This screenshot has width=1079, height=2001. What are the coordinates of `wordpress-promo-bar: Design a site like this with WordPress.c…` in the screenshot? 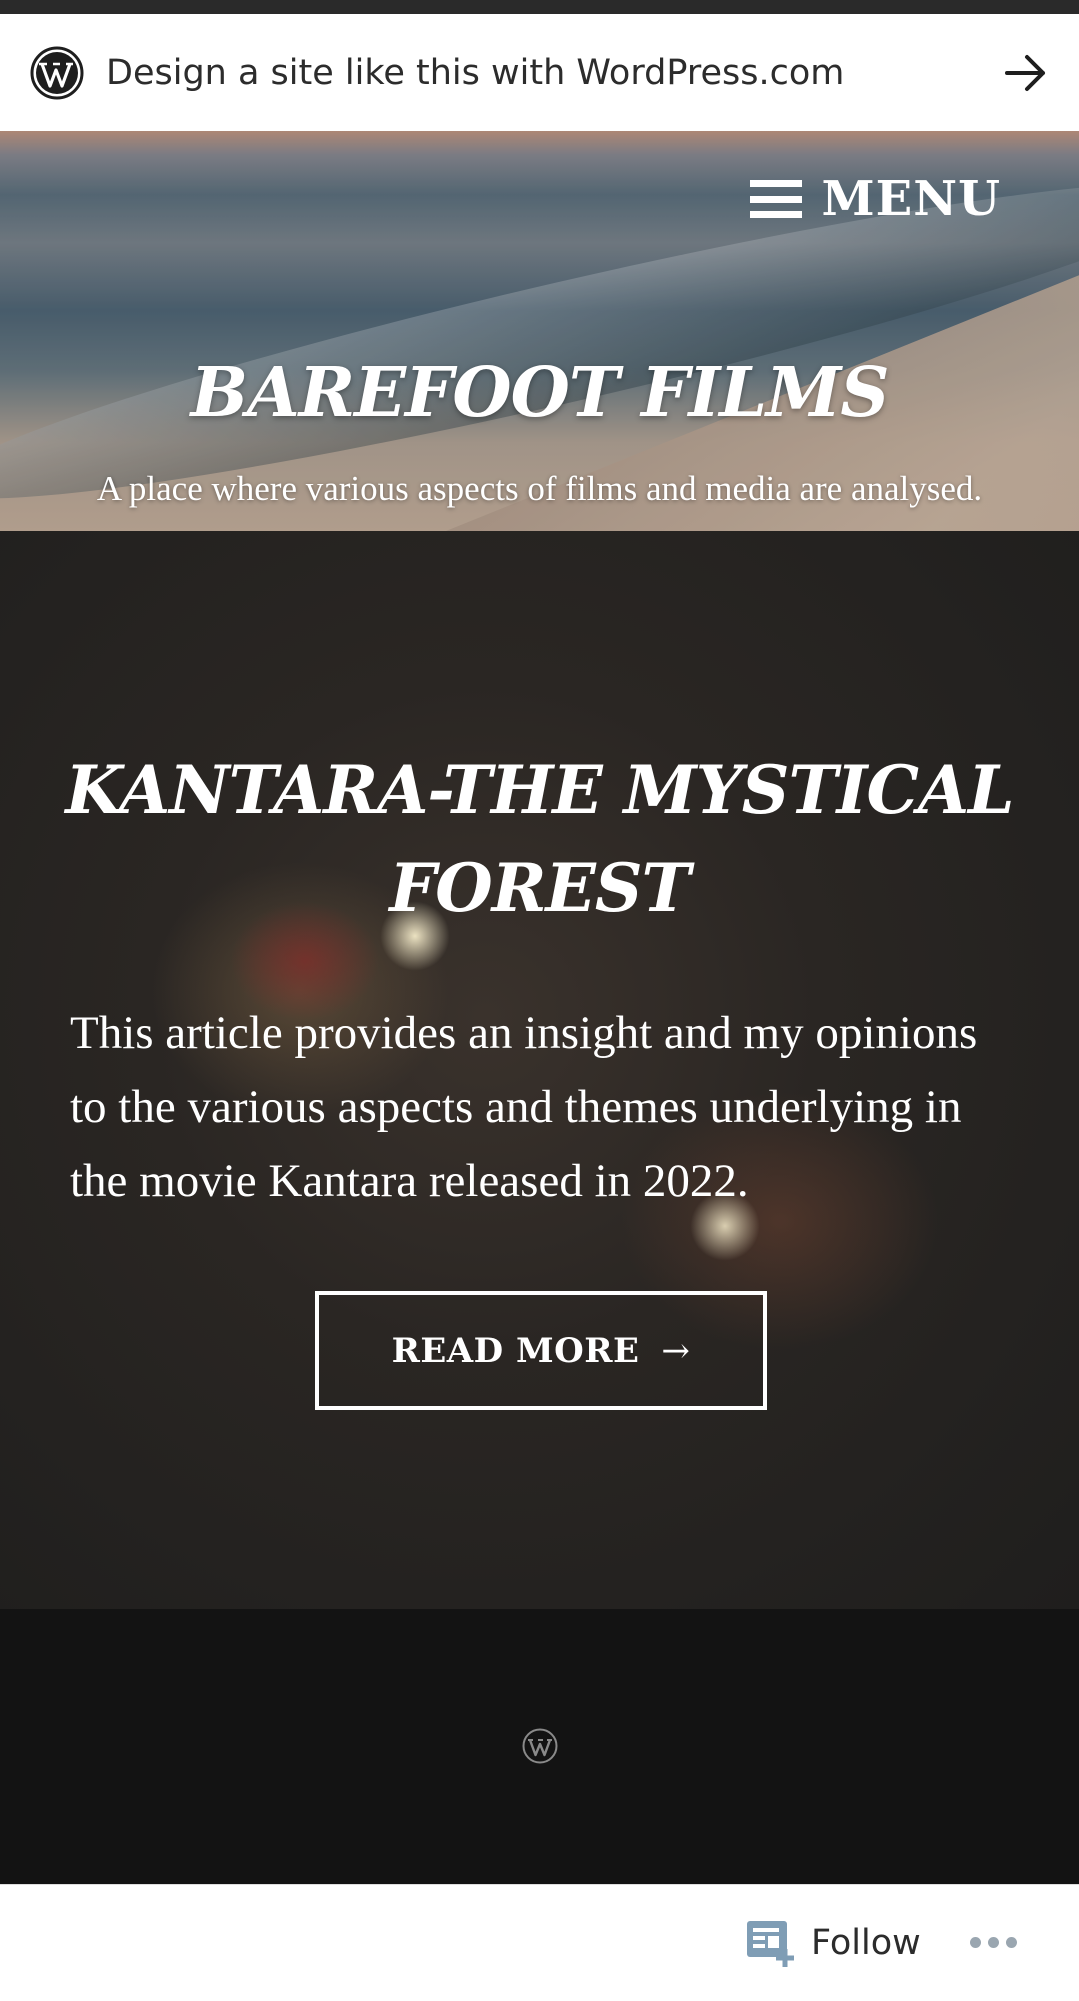 It's located at (539, 72).